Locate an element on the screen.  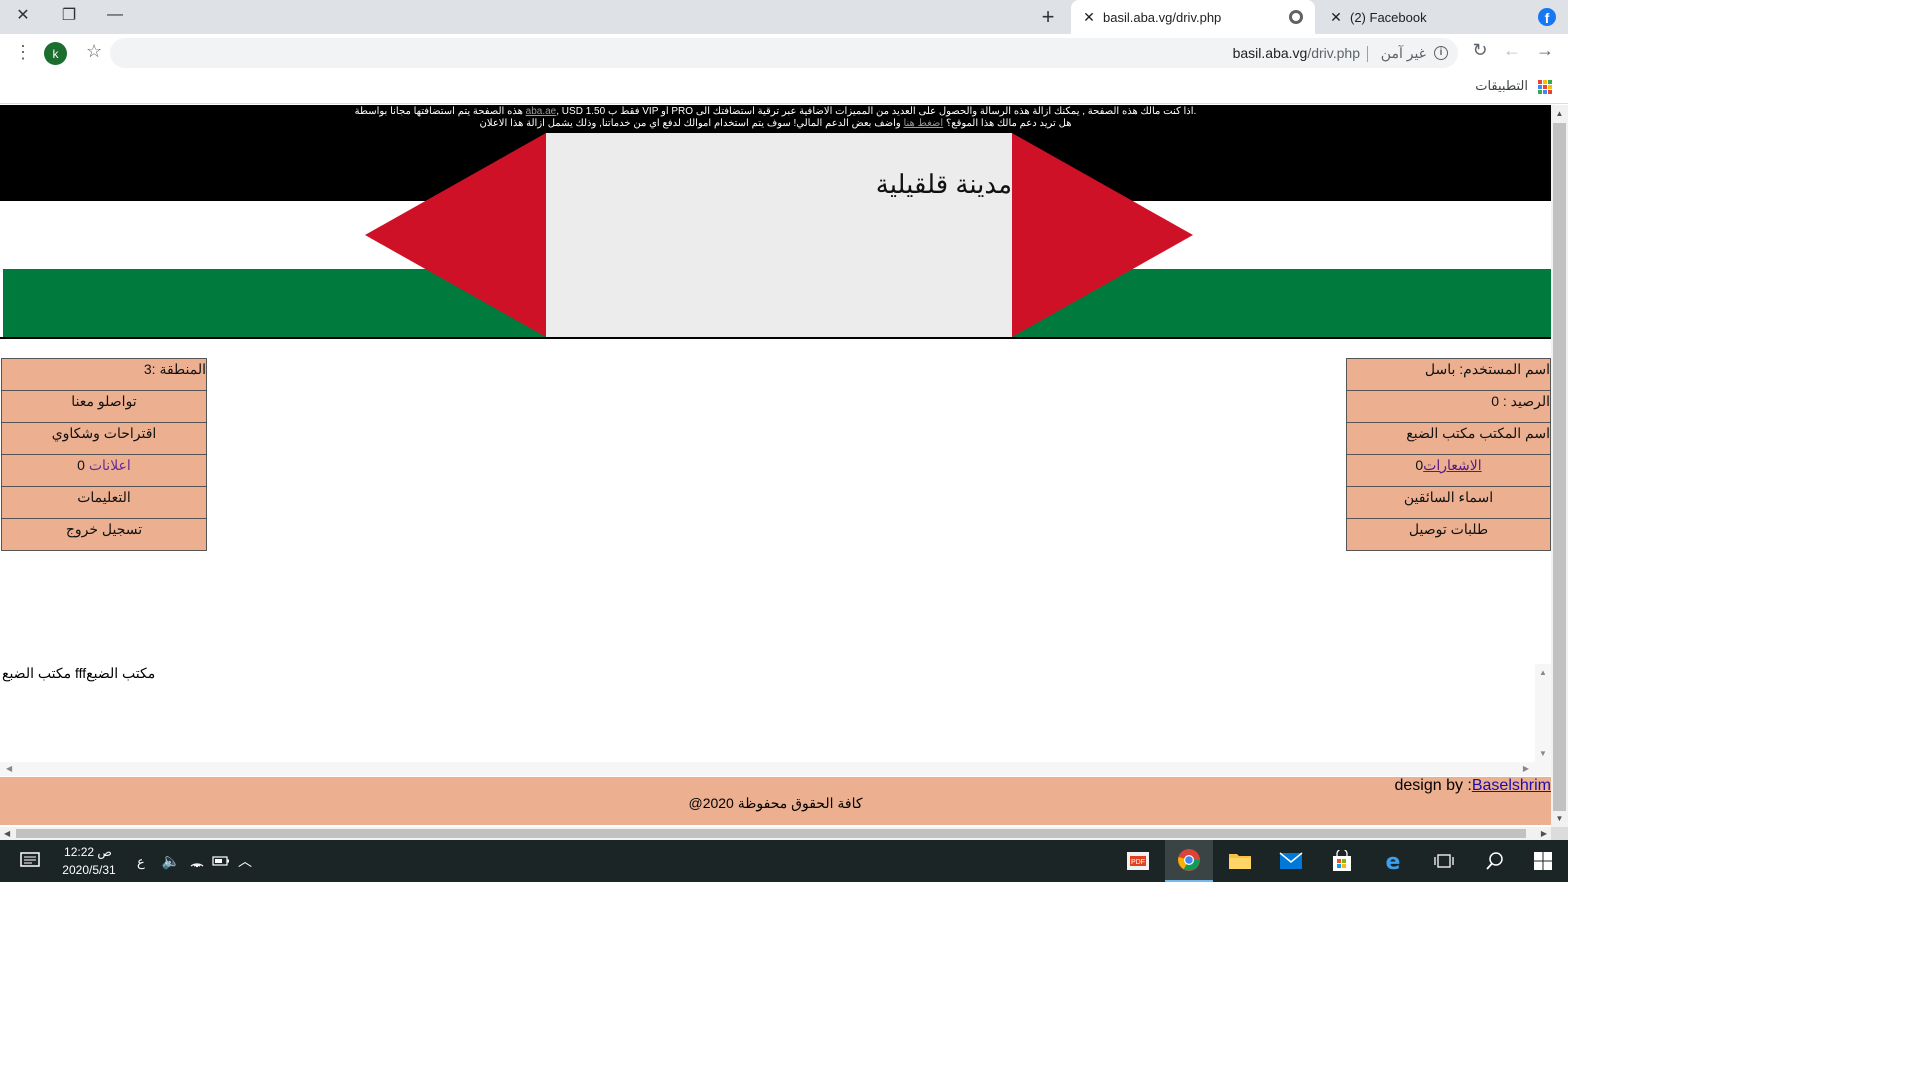
windows-taskbar: 12:22 ص 2020/5/31 ع 🔈 ︿ PDF e is located at coordinates (784, 861).